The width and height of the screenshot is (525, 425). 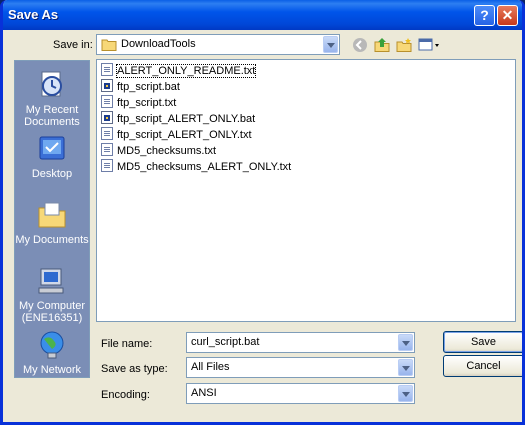 What do you see at coordinates (125, 395) in the screenshot?
I see `encoding-label: Encoding:` at bounding box center [125, 395].